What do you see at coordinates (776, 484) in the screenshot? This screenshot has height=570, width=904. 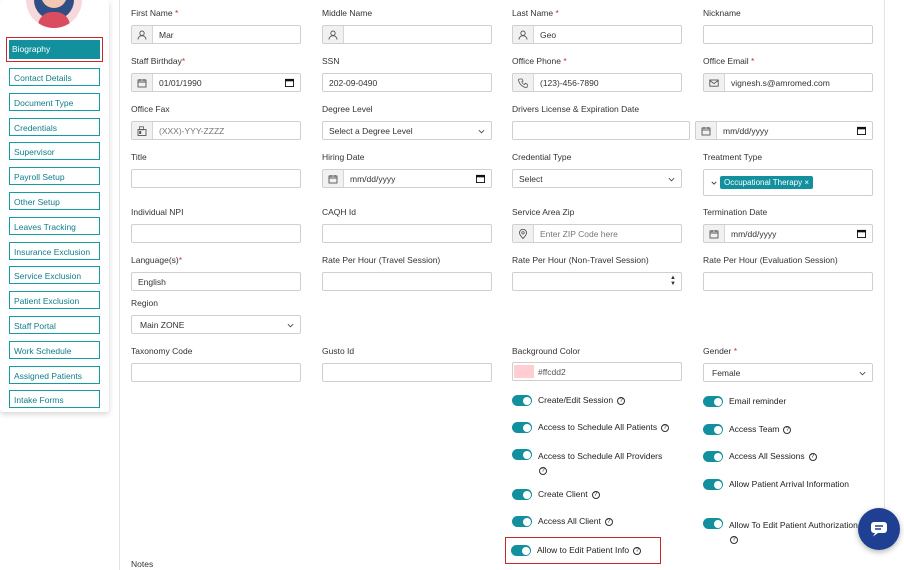 I see `toggle-allow-patient-arrival-info: Allow Patient Arrival Information` at bounding box center [776, 484].